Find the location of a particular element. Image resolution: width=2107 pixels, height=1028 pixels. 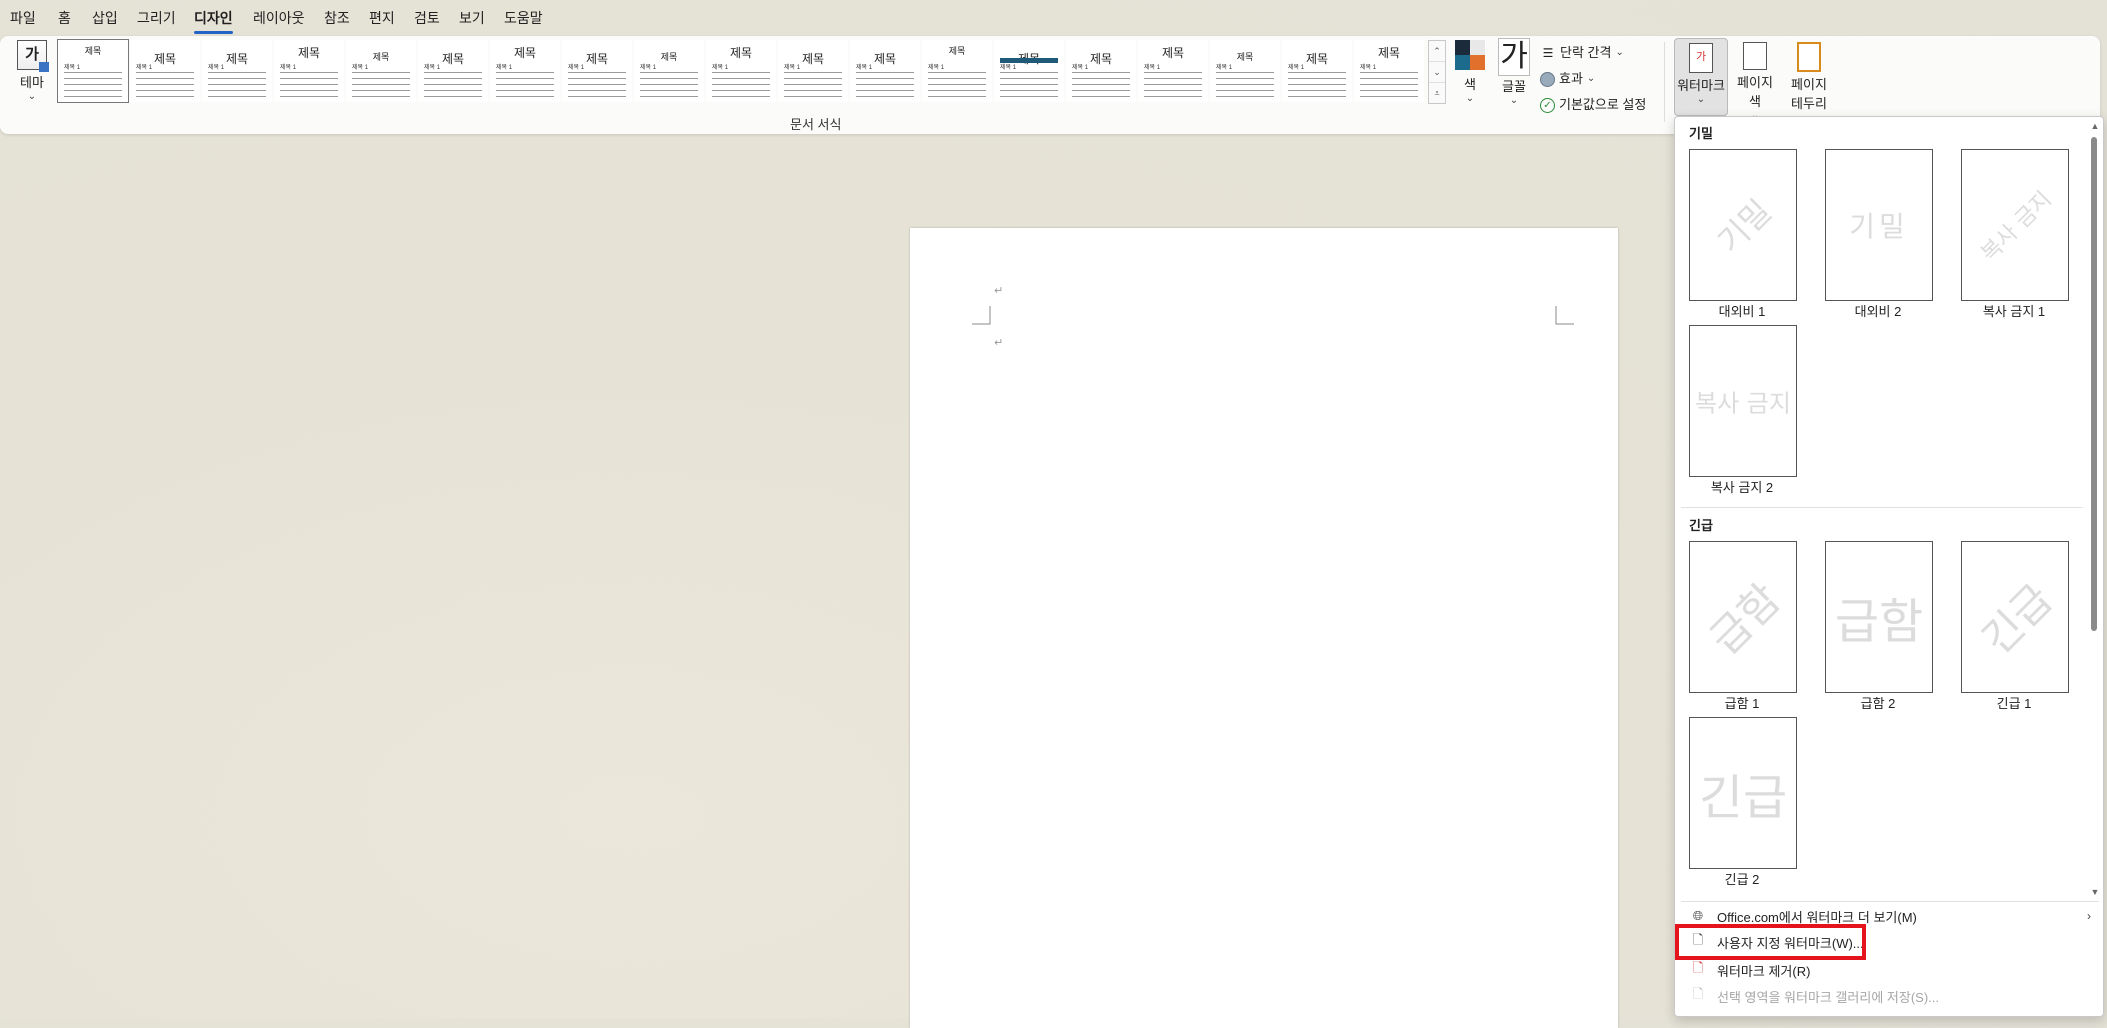

ribbon-separator is located at coordinates (1664, 82).